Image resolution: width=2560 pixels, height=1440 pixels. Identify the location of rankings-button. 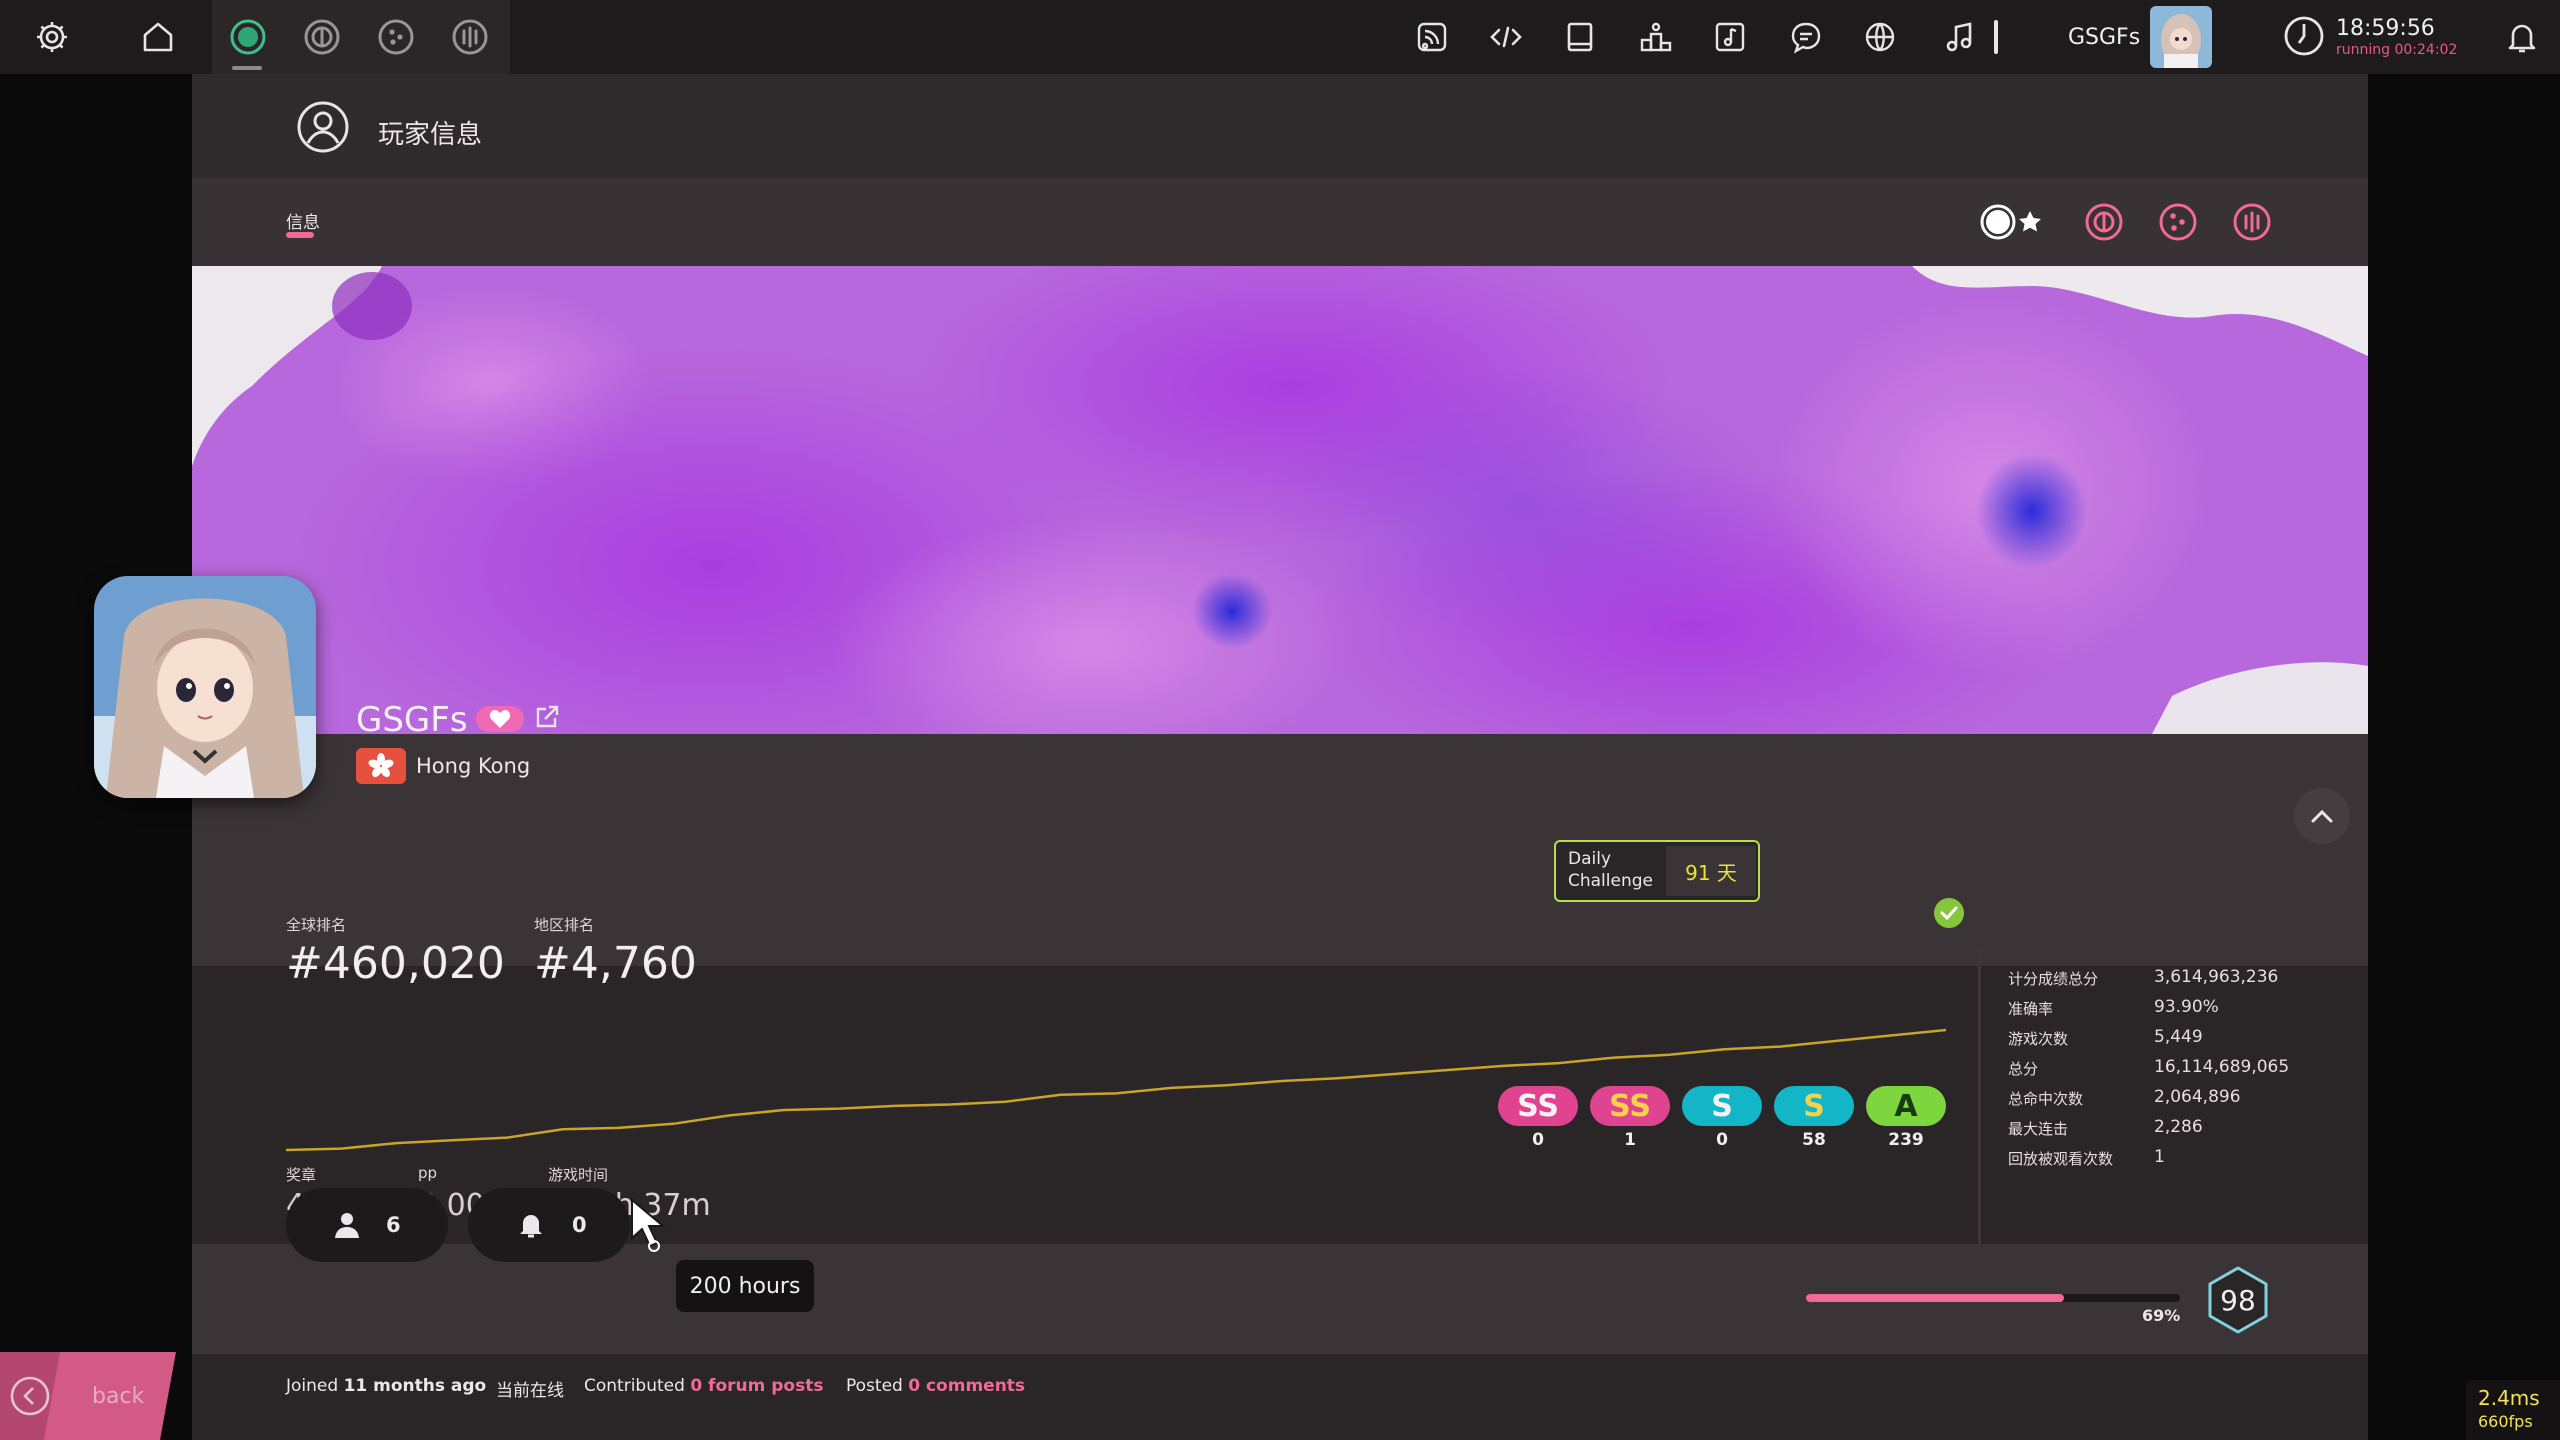
(1656, 37).